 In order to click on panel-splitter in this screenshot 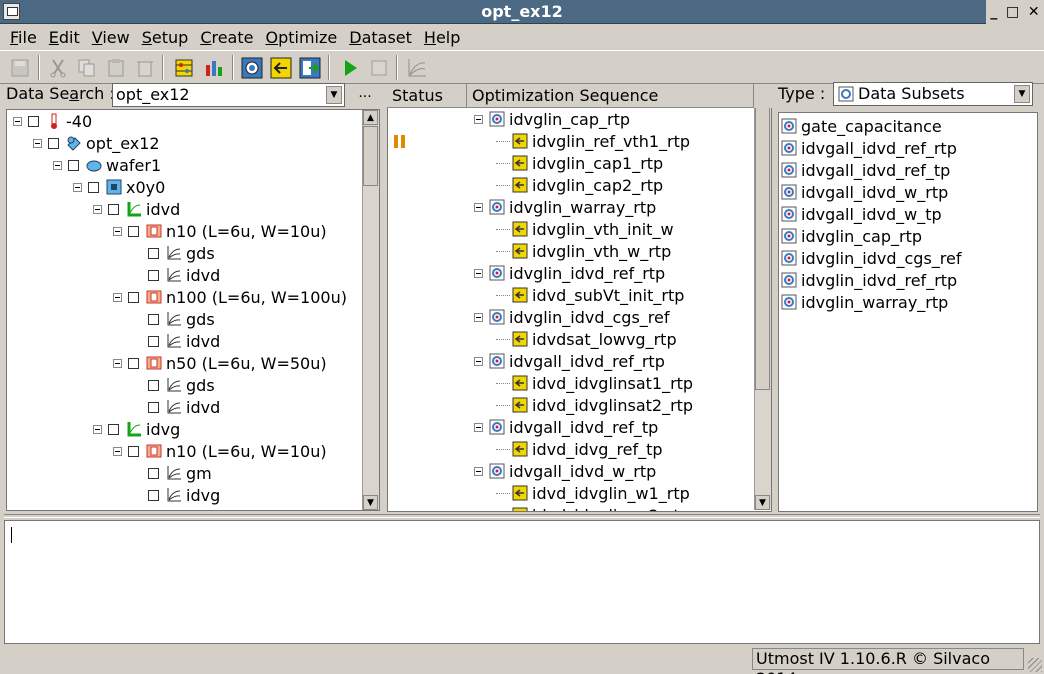, I will do `click(522, 516)`.